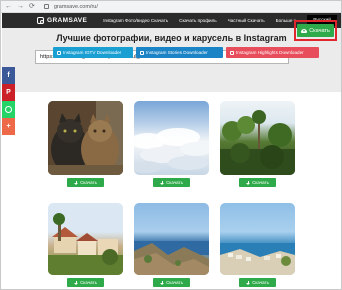  I want to click on logo: GRAMSAVE, so click(62, 20).